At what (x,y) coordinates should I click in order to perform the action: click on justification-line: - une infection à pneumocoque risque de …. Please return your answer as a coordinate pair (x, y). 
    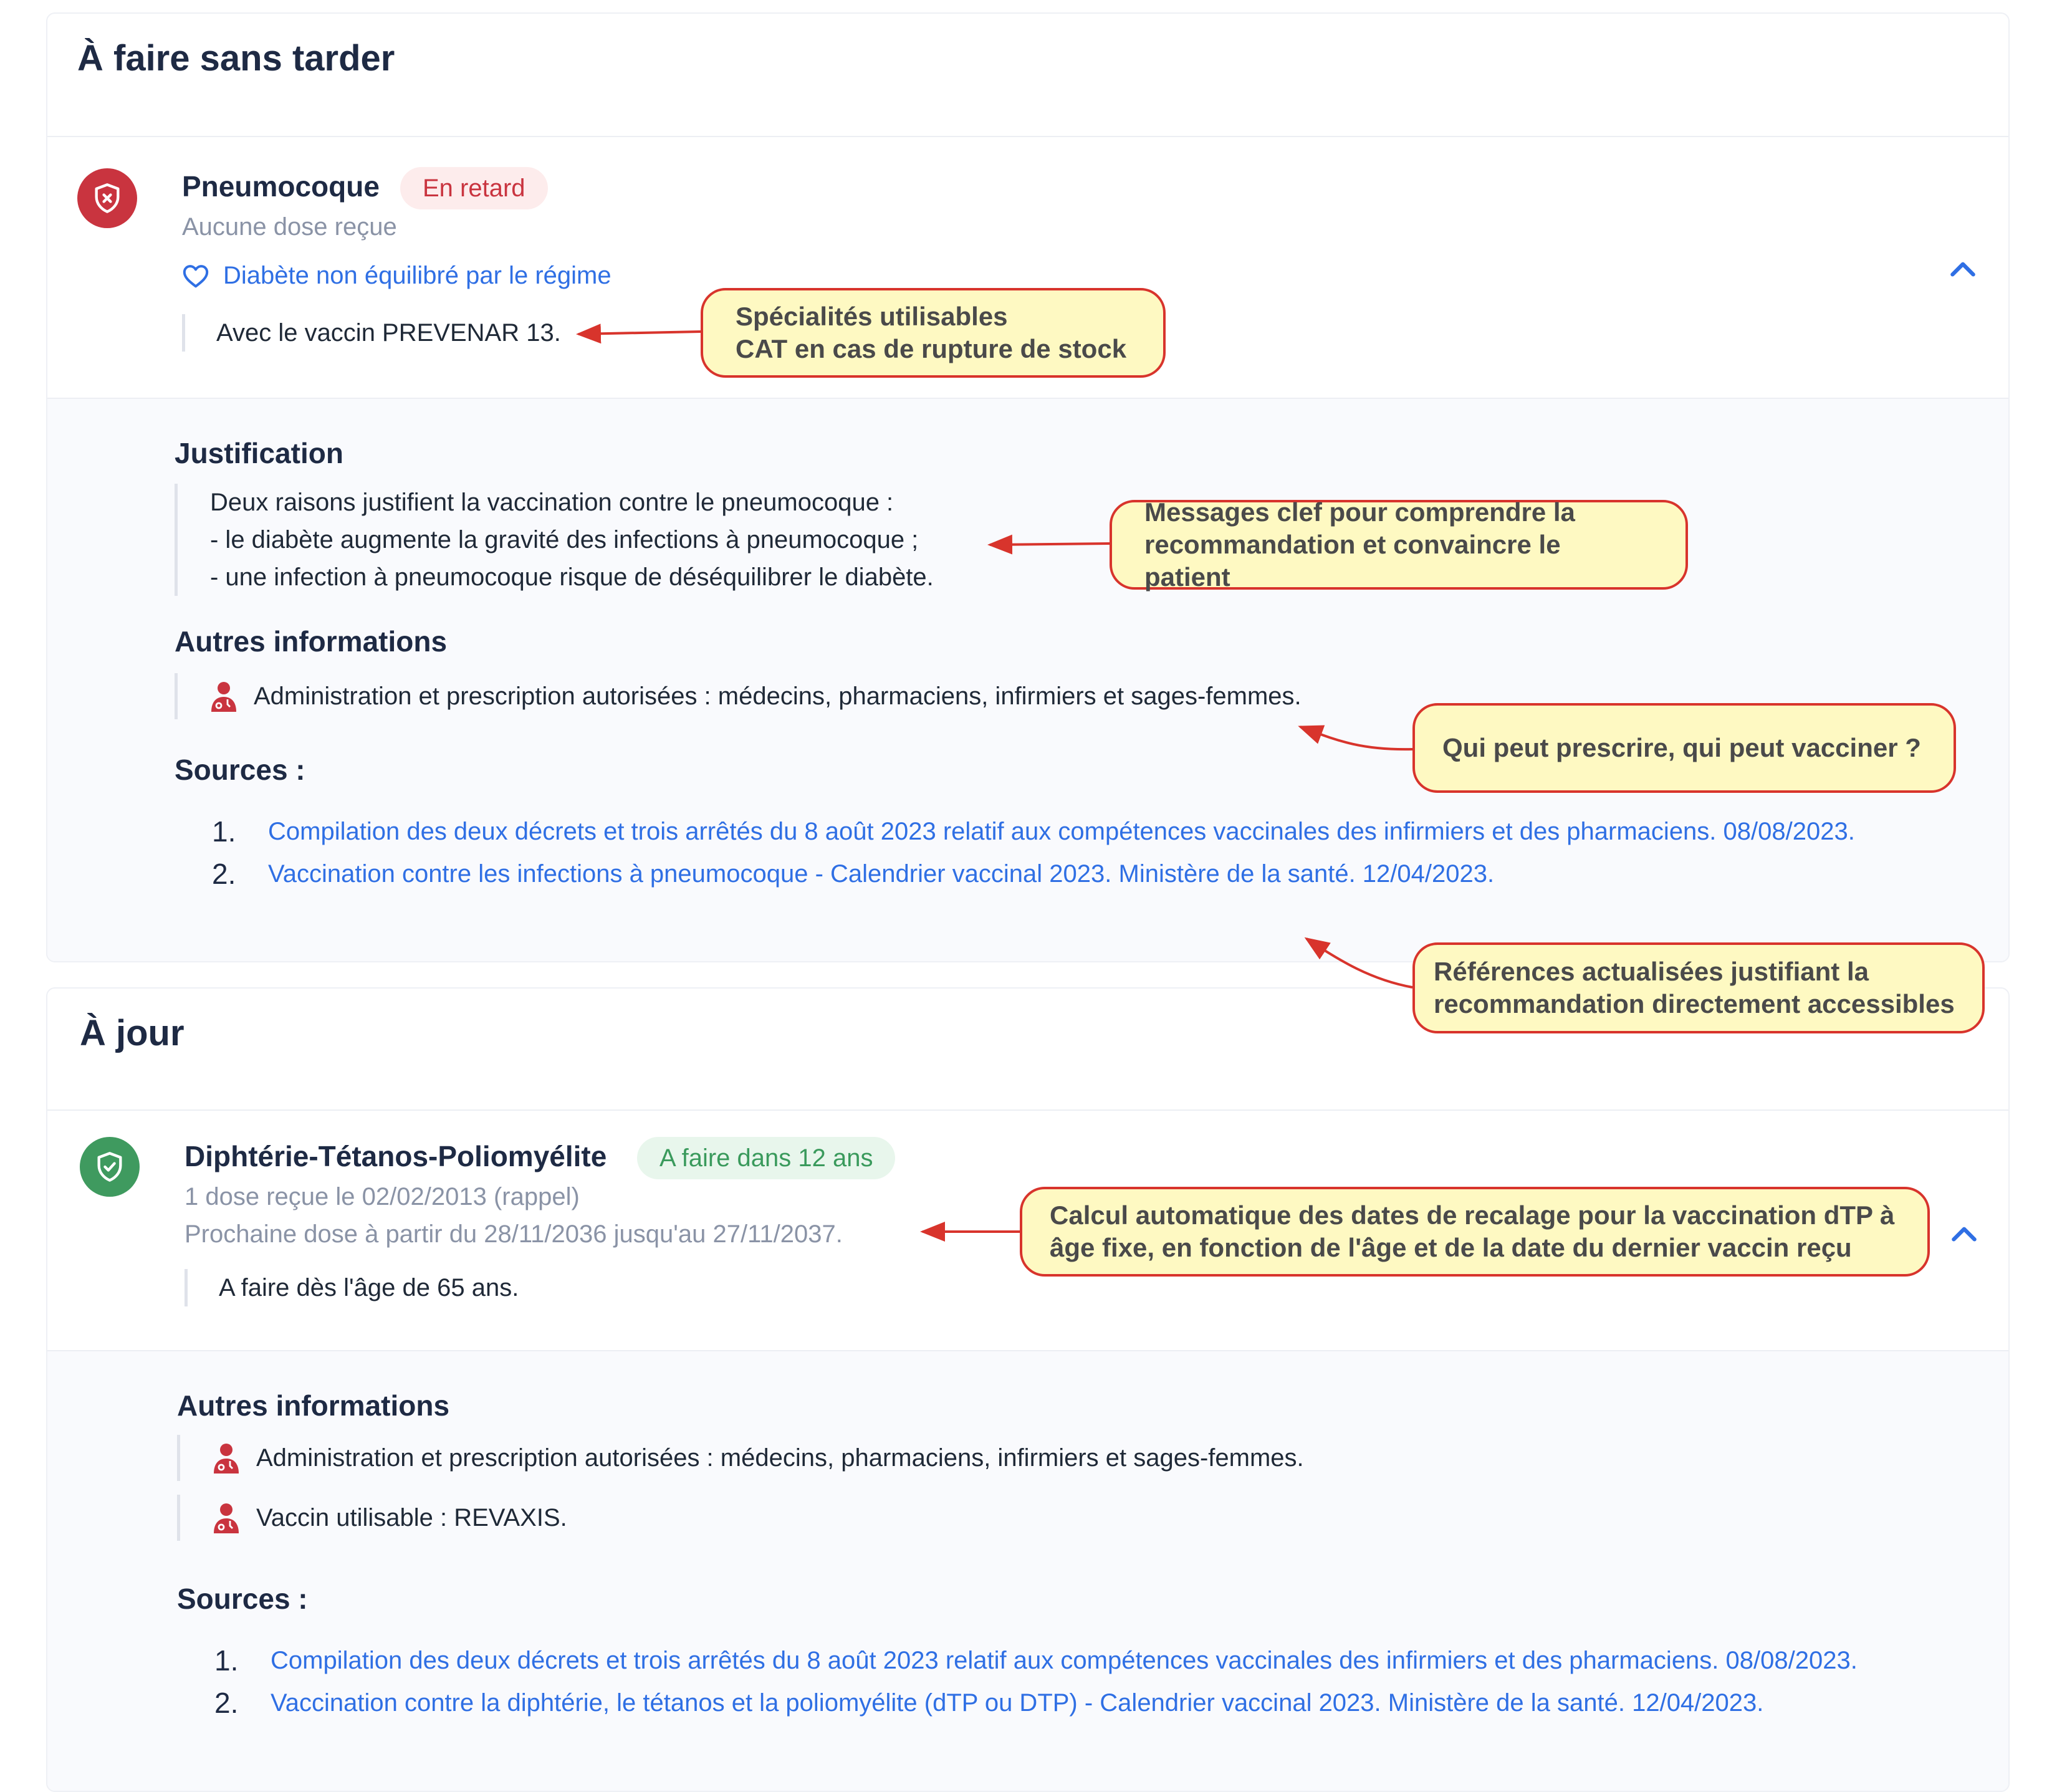
    Looking at the image, I should click on (572, 577).